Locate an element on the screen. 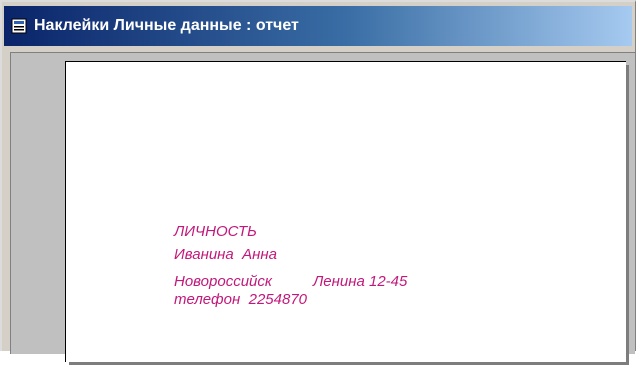  label-heading: ЛИЧНОСТЬ is located at coordinates (215, 231).